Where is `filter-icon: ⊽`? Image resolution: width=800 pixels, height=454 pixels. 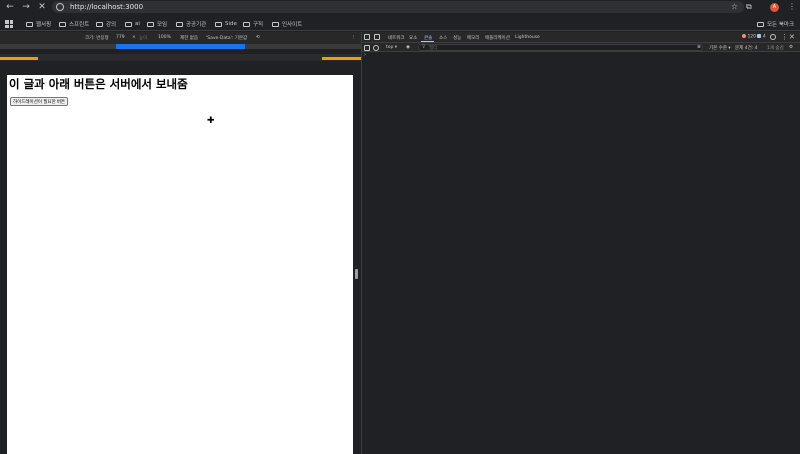
filter-icon: ⊽ is located at coordinates (424, 47).